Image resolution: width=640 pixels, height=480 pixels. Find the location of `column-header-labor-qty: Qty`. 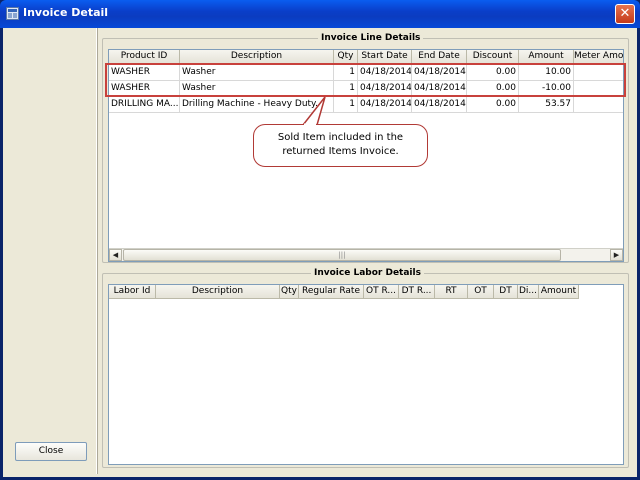

column-header-labor-qty: Qty is located at coordinates (289, 292).